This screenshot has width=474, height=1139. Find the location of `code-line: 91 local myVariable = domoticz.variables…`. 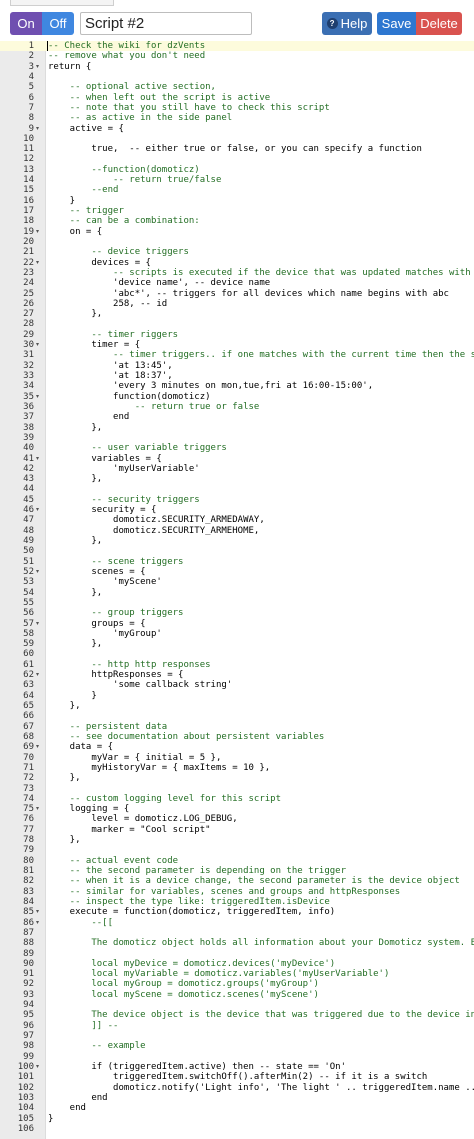

code-line: 91 local myVariable = domoticz.variables… is located at coordinates (237, 974).